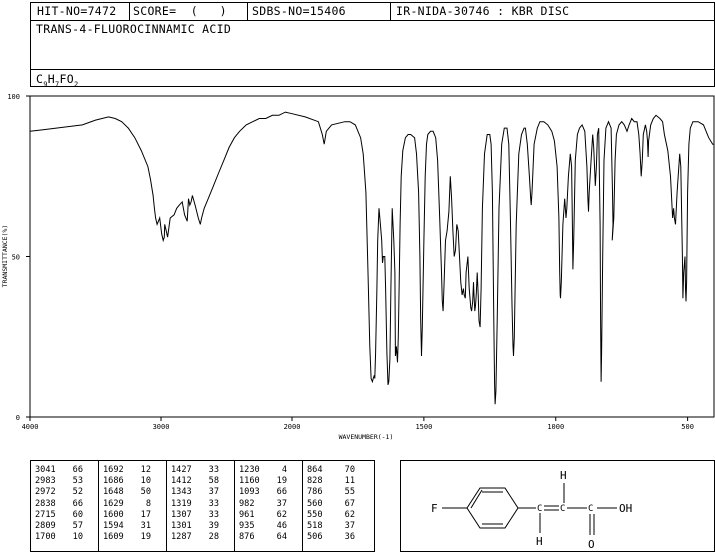 This screenshot has width=715, height=553. Describe the element at coordinates (213, 481) in the screenshot. I see `peak-transmittance: 58` at that location.